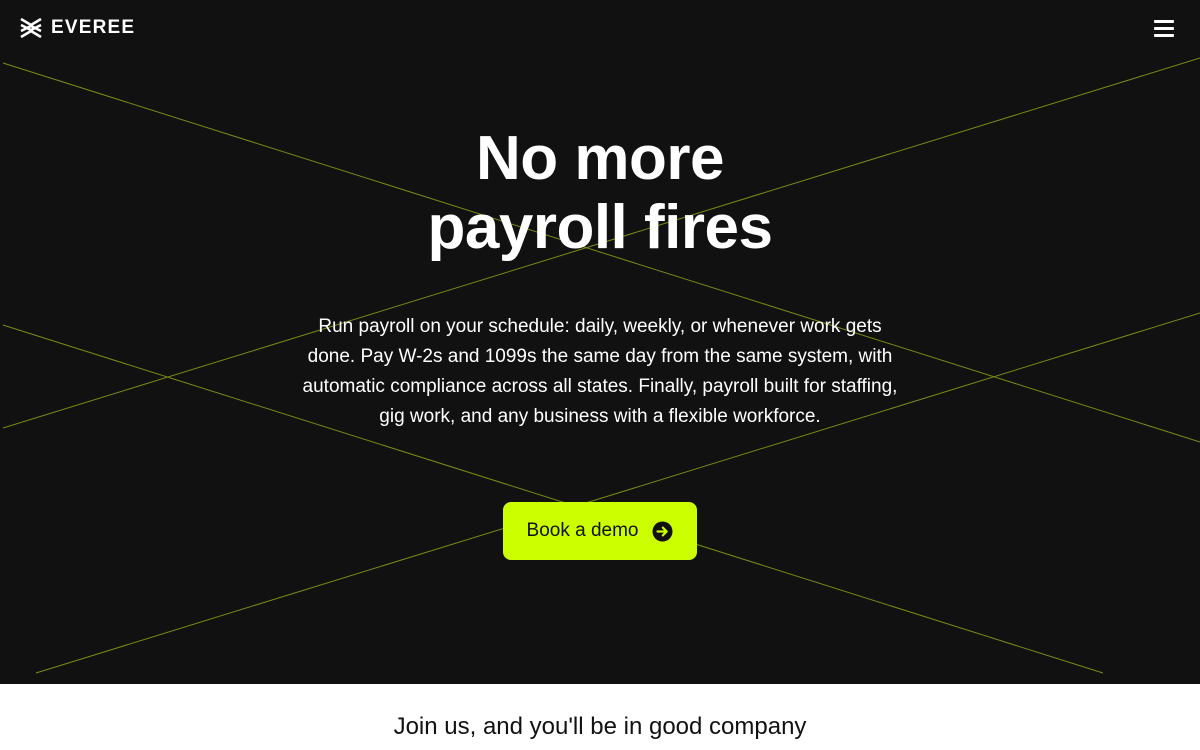 The height and width of the screenshot is (750, 1200). I want to click on logo-link: EVEREE, so click(77, 28).